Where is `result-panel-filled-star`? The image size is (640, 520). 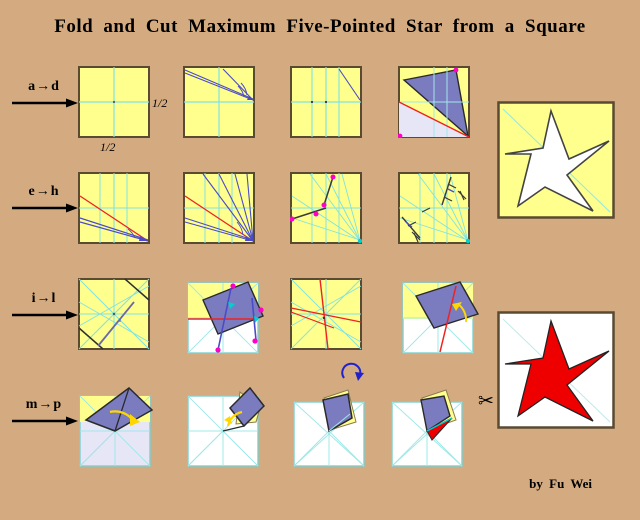 result-panel-filled-star is located at coordinates (556, 370).